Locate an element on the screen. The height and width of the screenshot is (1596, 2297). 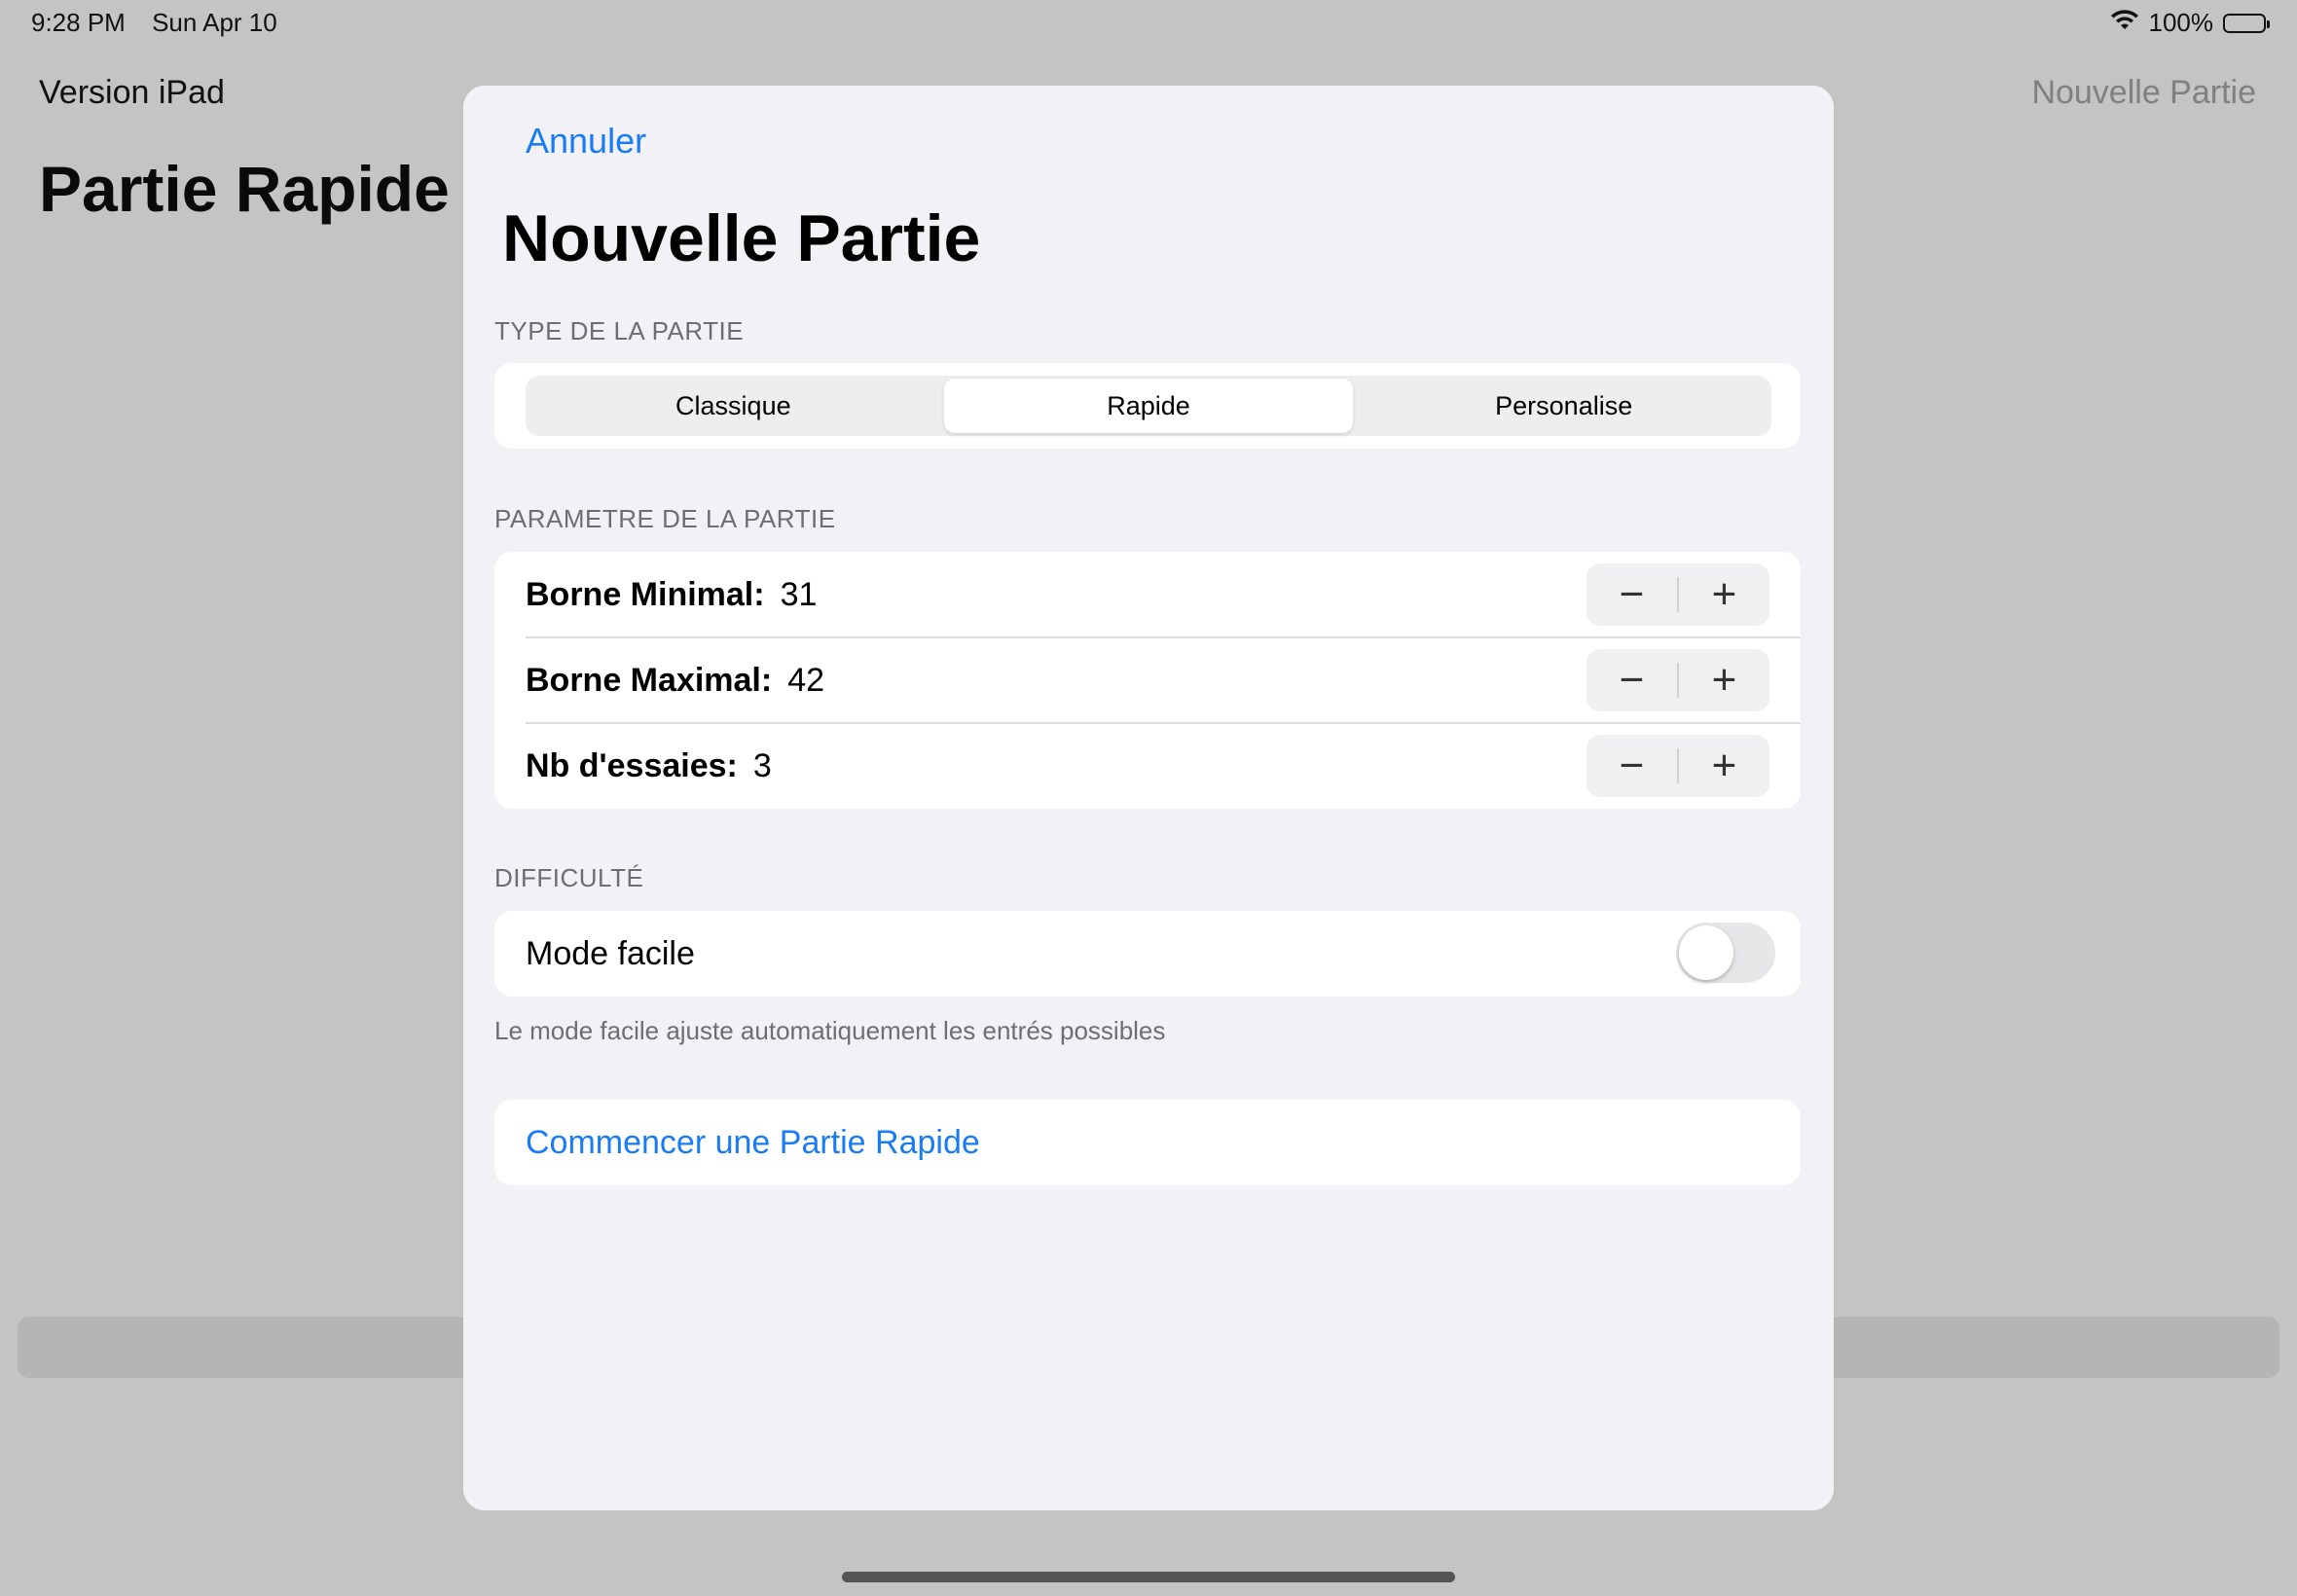
difficulty-section-header: DIFFICULTÉ is located at coordinates (569, 877).